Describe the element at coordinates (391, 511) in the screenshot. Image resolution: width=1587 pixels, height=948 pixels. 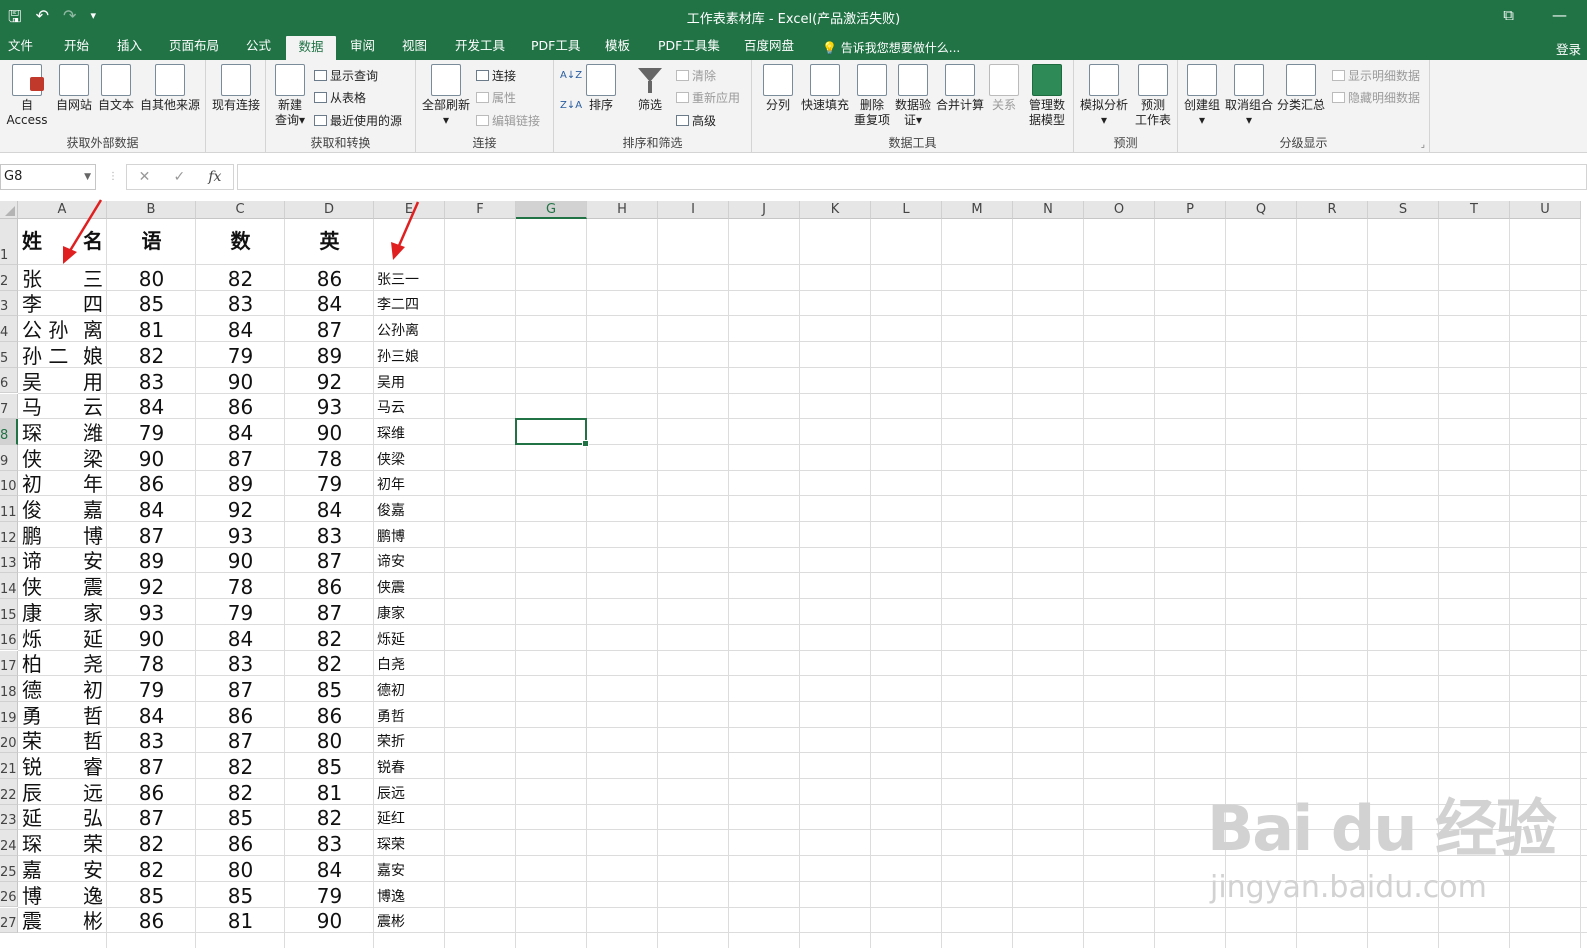
I see `cell-full-name: 俊嘉` at that location.